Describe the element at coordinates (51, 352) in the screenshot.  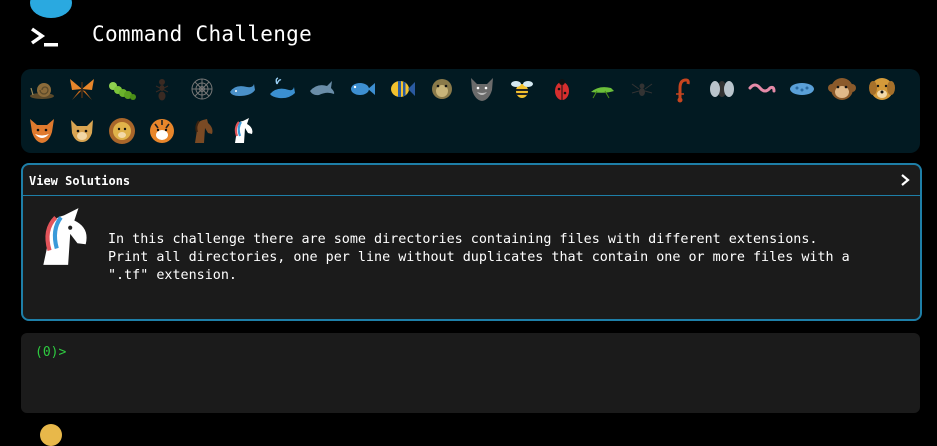
I see `terminal-prompt: (0)>` at that location.